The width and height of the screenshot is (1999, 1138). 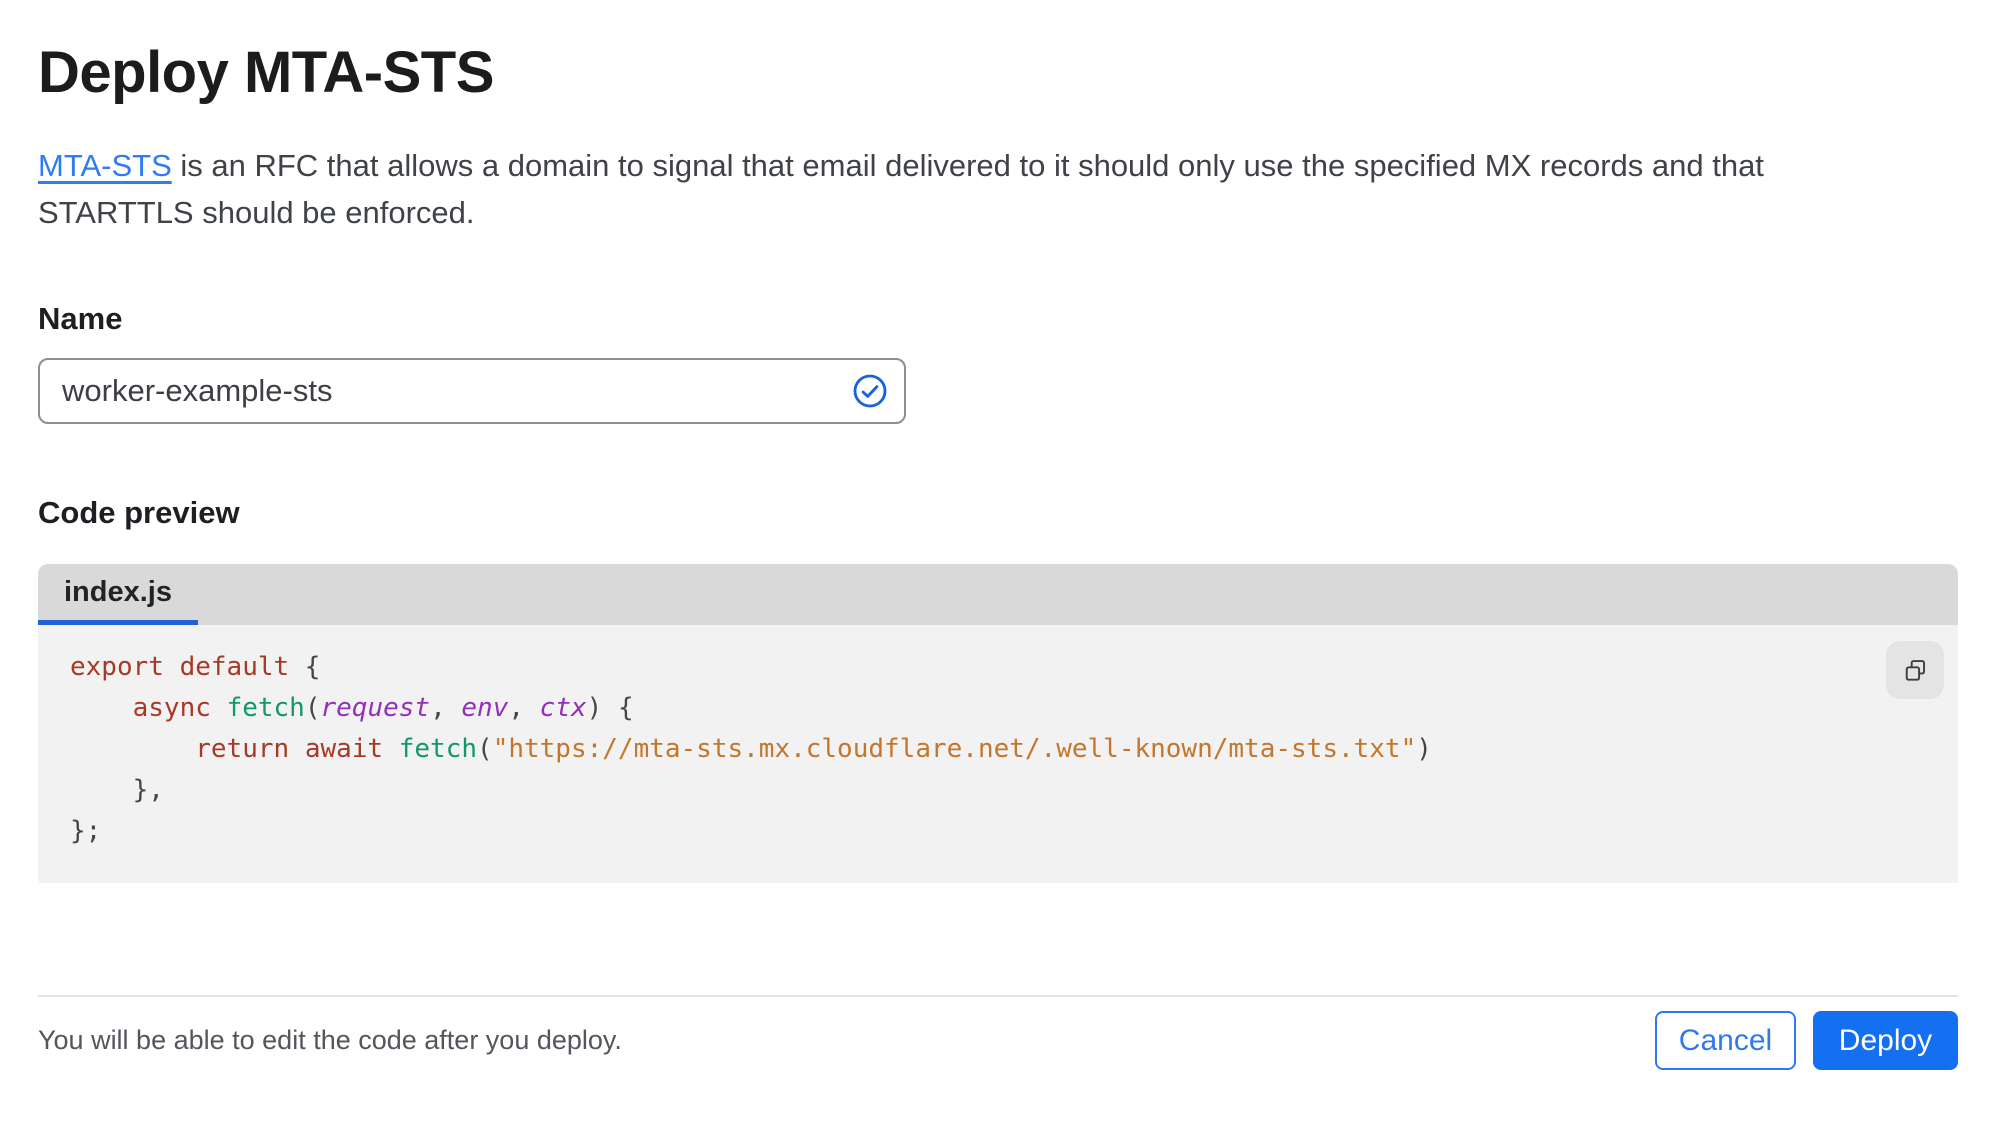 I want to click on copy-icon, so click(x=1915, y=670).